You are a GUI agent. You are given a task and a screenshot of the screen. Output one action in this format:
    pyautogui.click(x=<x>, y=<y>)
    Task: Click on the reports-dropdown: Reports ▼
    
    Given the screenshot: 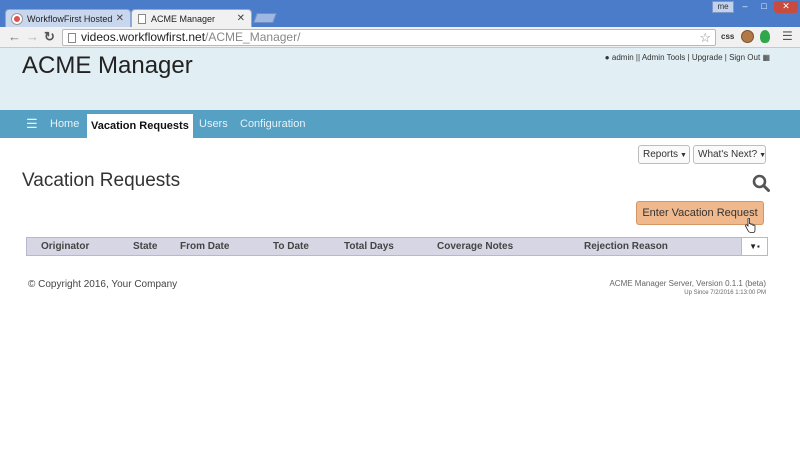 What is the action you would take?
    pyautogui.click(x=664, y=154)
    